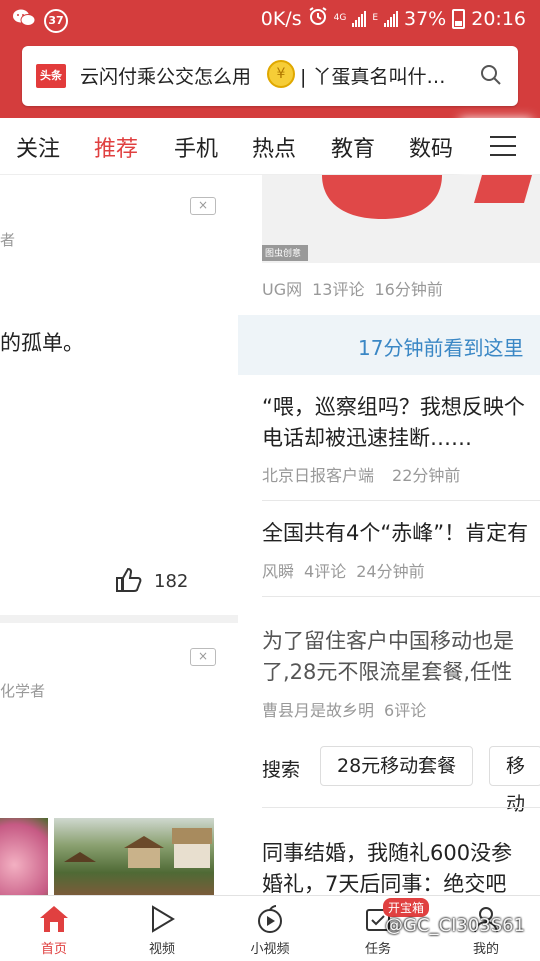 This screenshot has height=961, width=540. Describe the element at coordinates (162, 919) in the screenshot. I see `play-icon` at that location.